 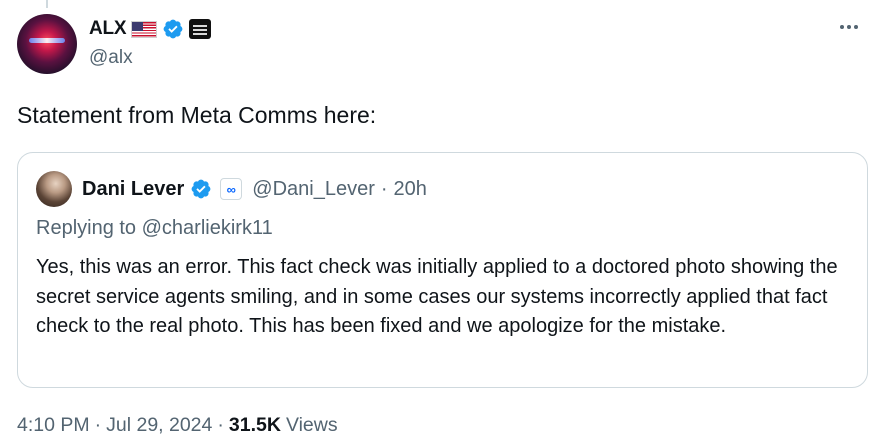 What do you see at coordinates (133, 189) in the screenshot?
I see `quoted-author-name: Dani Lever` at bounding box center [133, 189].